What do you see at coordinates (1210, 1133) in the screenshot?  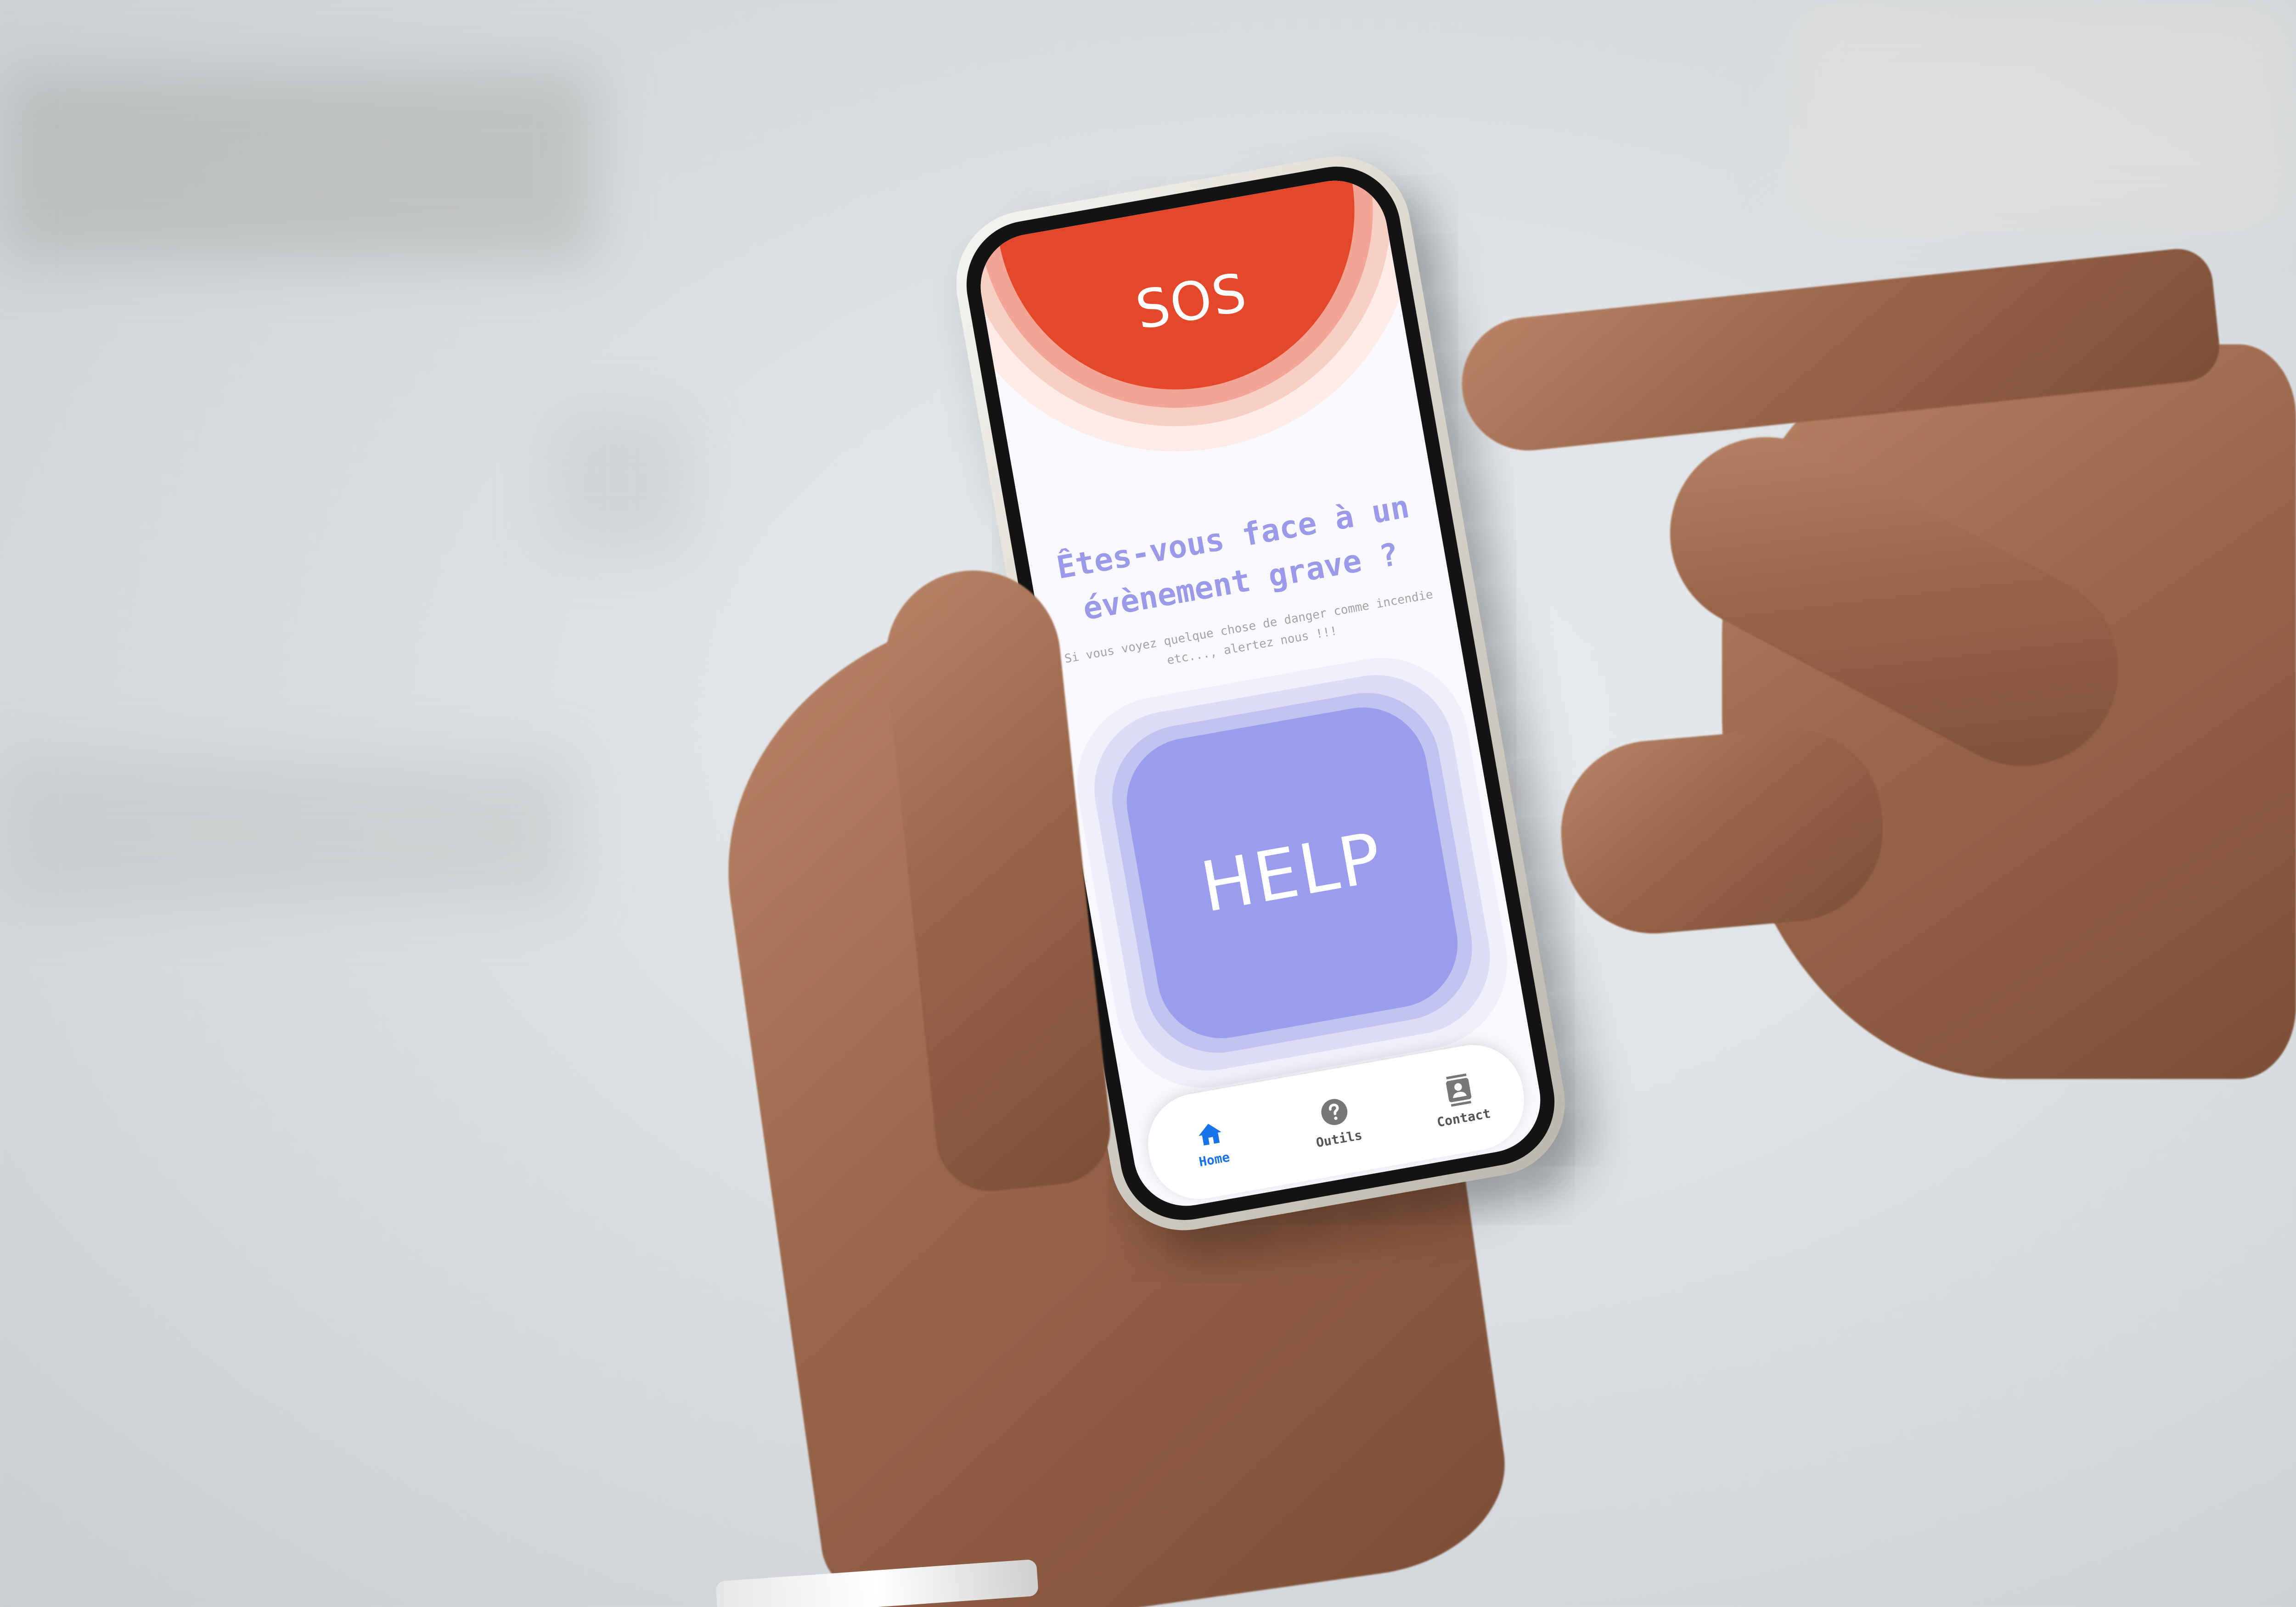 I see `home-icon` at bounding box center [1210, 1133].